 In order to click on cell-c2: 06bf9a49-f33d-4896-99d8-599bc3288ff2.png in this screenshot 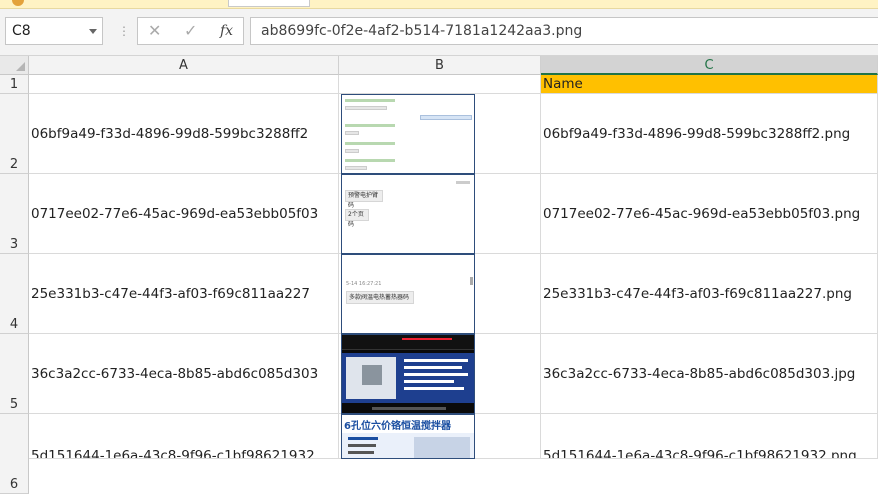, I will do `click(709, 134)`.